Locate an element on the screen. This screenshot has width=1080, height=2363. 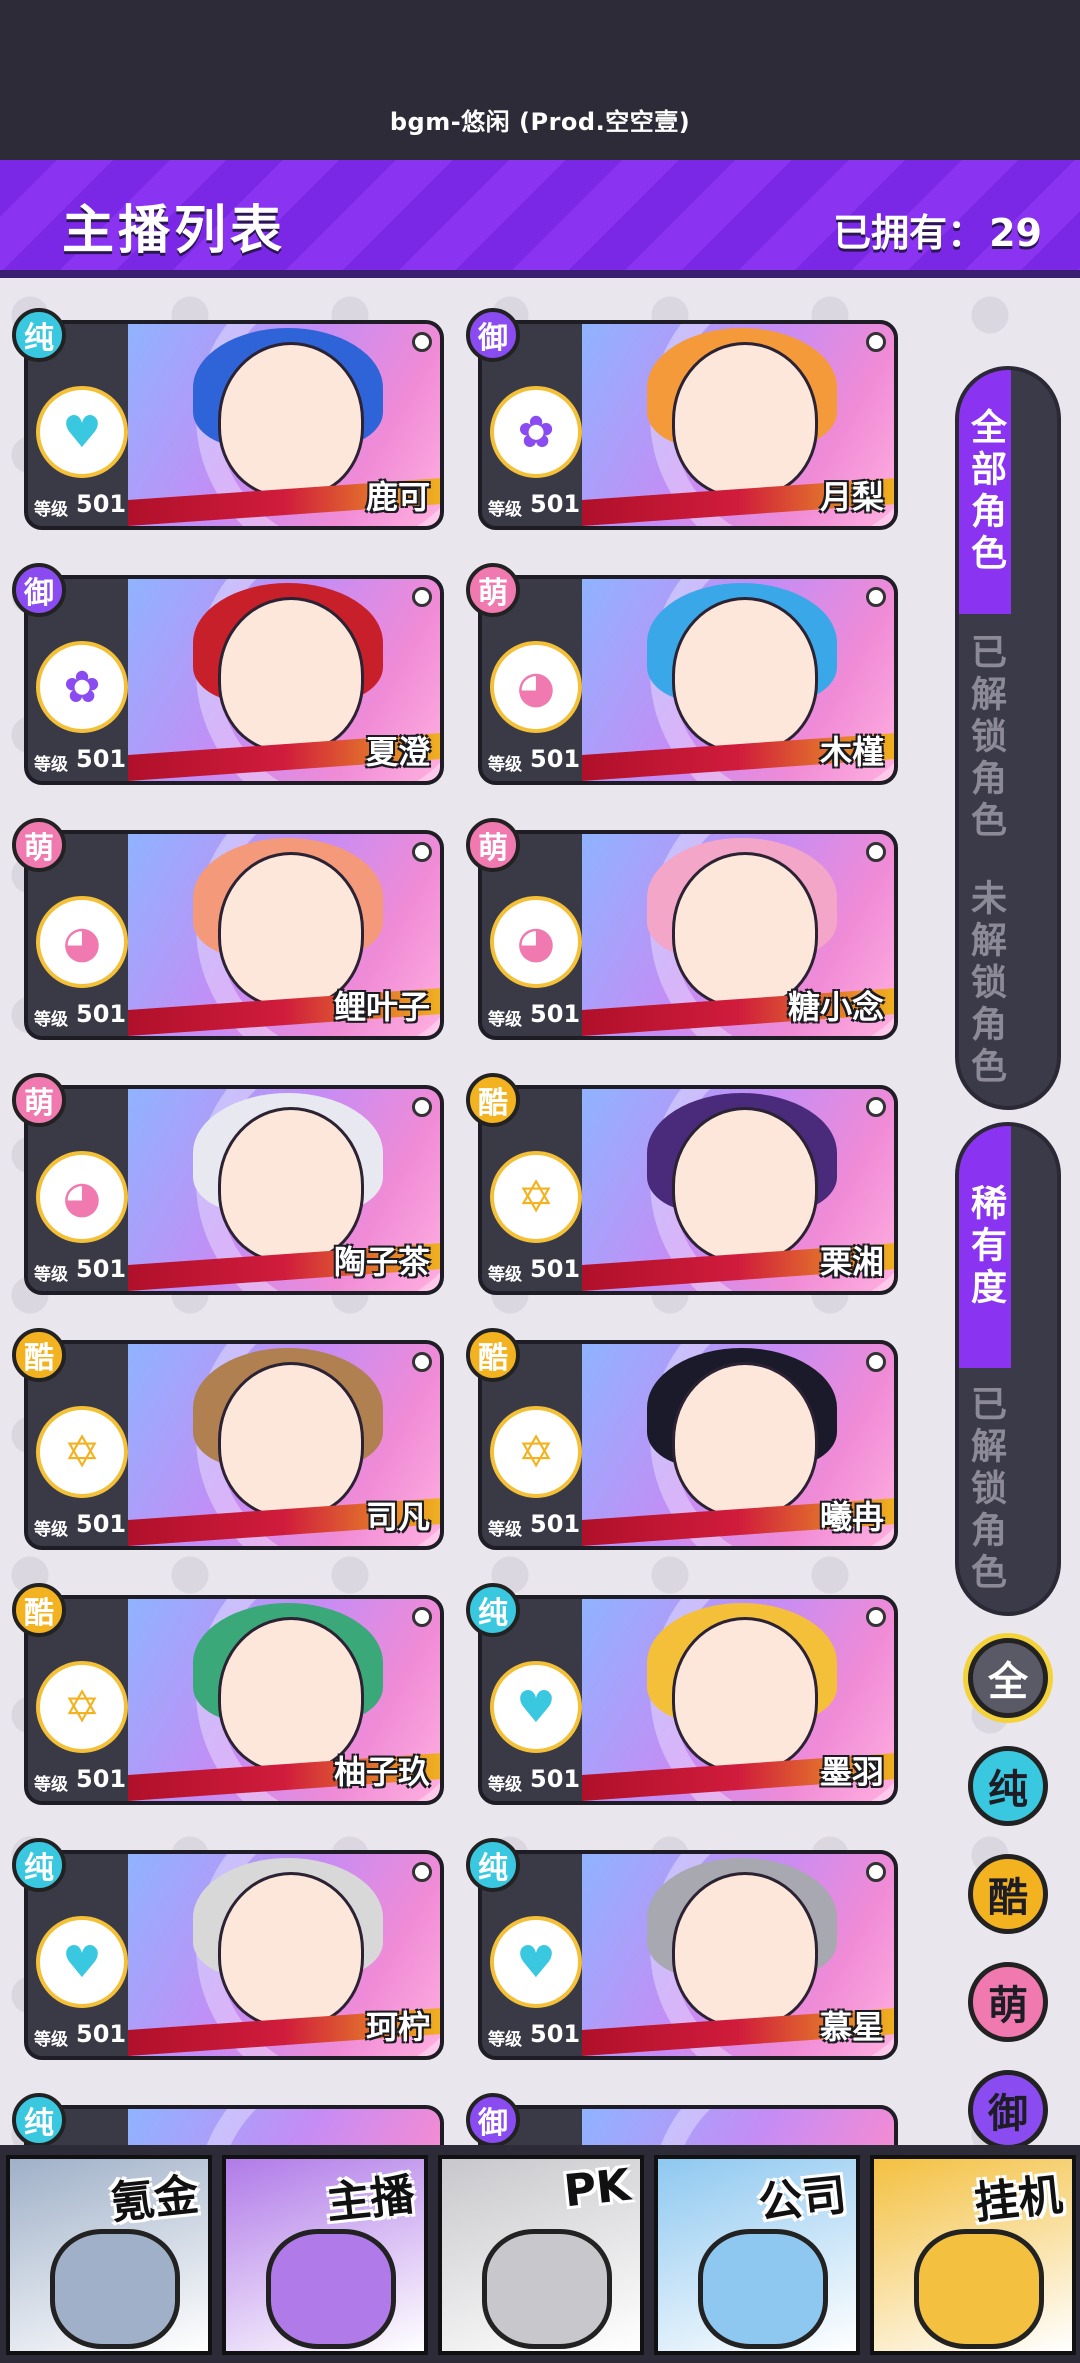
nav-tab-2: PK is located at coordinates (541, 2255).